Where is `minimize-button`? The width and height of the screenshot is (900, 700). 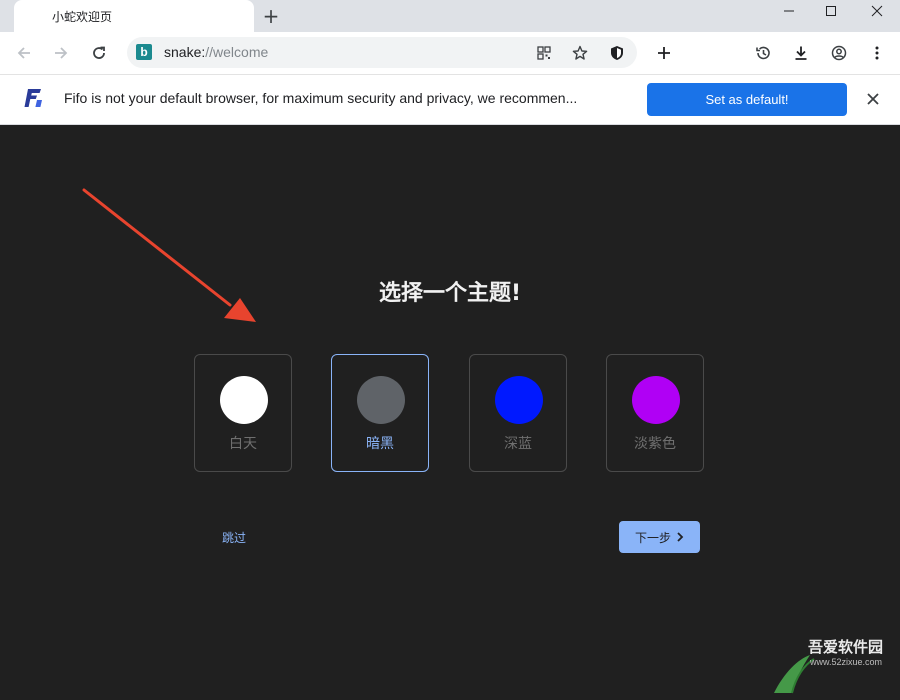 minimize-button is located at coordinates (789, 11).